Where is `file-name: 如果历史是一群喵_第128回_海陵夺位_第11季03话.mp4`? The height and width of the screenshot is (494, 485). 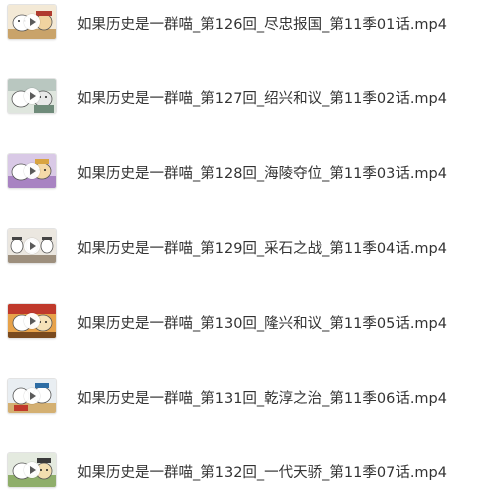 file-name: 如果历史是一群喵_第128回_海陵夺位_第11季03话.mp4 is located at coordinates (262, 172).